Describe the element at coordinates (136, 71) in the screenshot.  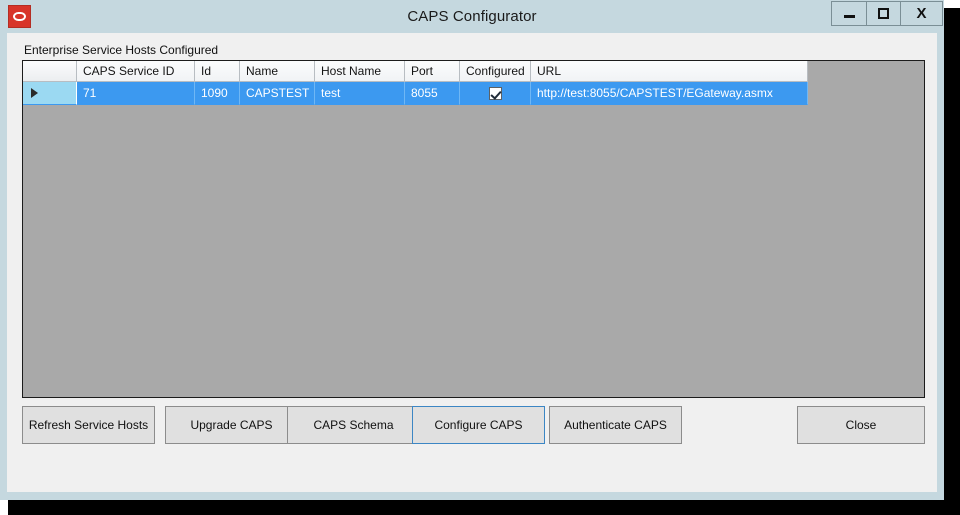
I see `column-header-caps_service_id: CAPS Service ID` at that location.